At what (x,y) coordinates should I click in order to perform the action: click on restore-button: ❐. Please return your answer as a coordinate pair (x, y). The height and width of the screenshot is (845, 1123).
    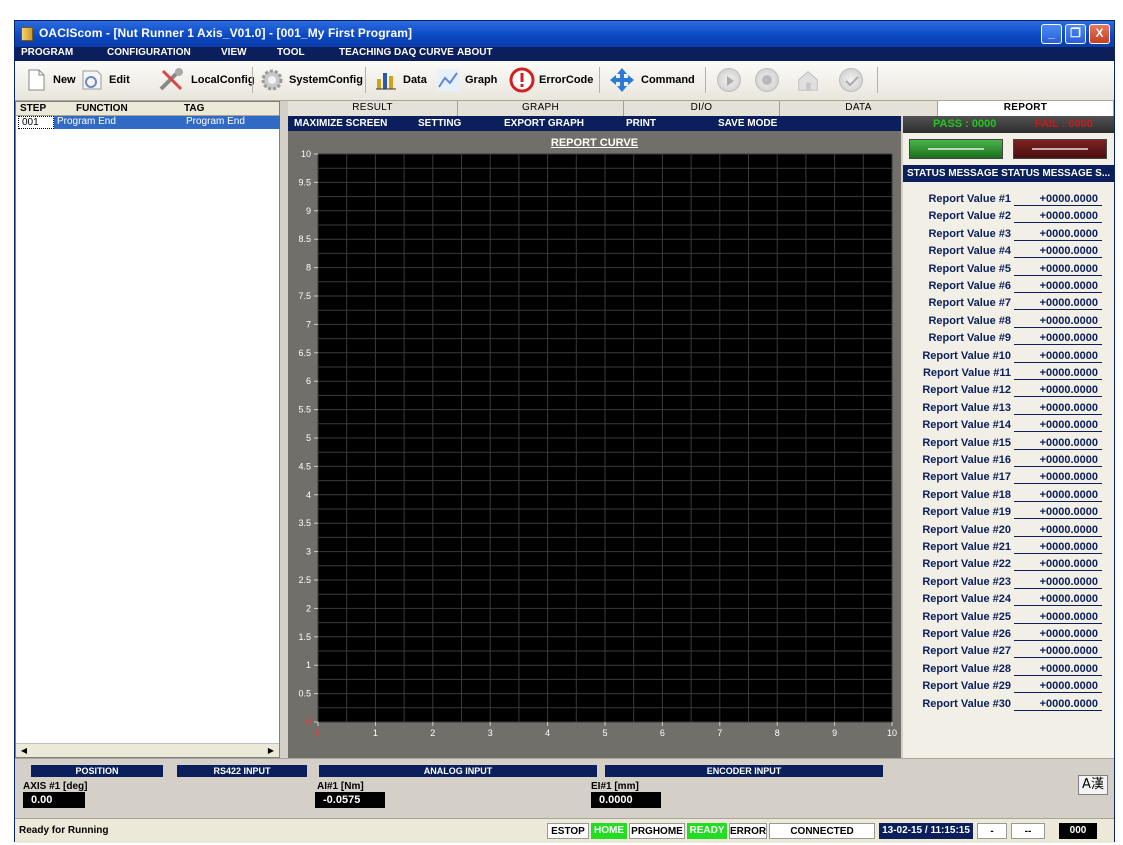
    Looking at the image, I should click on (1075, 34).